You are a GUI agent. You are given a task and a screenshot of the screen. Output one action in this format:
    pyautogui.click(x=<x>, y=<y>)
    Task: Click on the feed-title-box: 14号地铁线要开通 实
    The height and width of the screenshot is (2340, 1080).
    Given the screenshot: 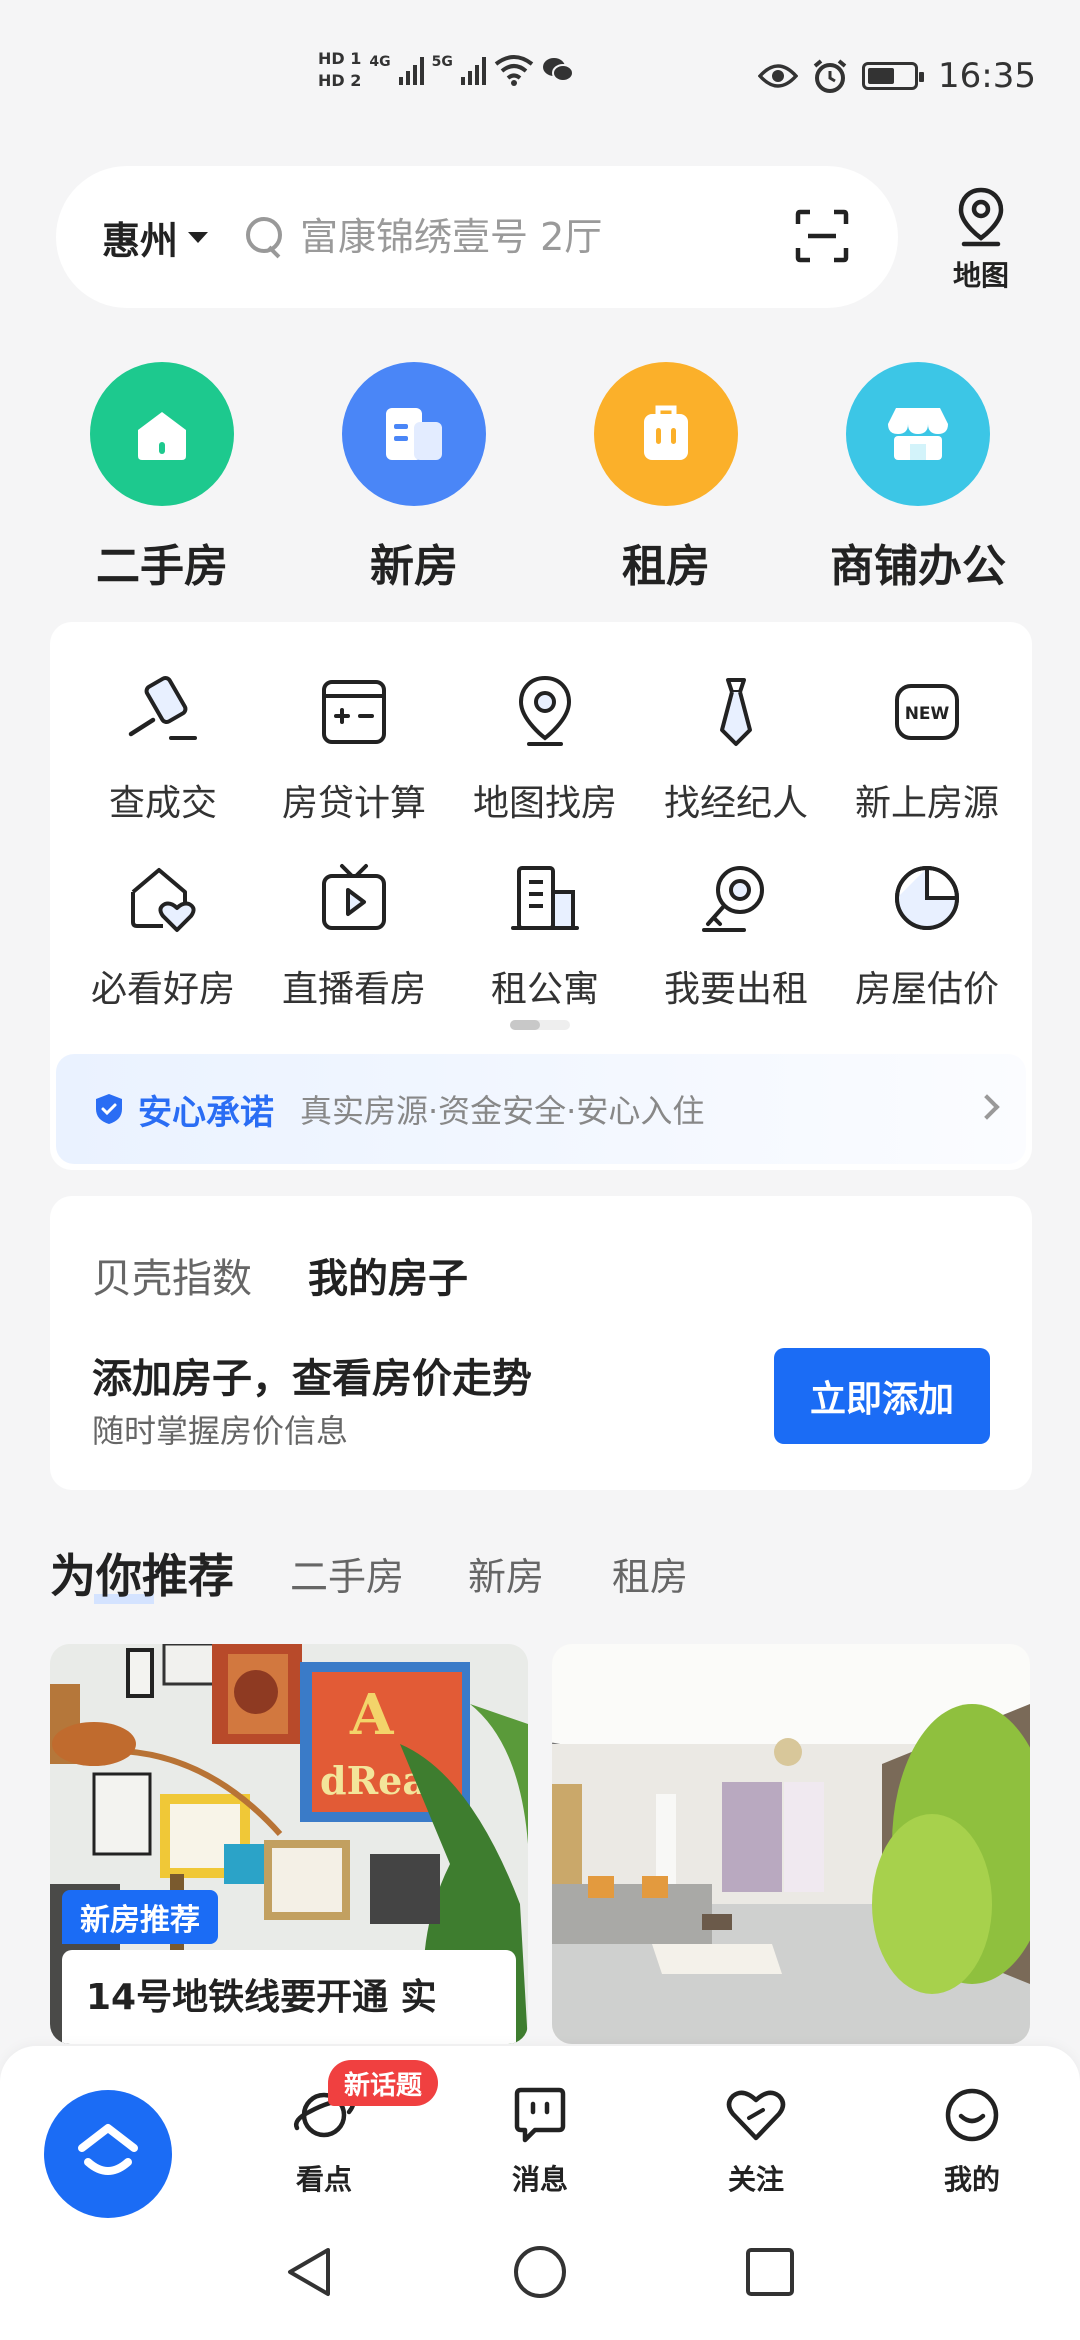 What is the action you would take?
    pyautogui.click(x=289, y=1997)
    